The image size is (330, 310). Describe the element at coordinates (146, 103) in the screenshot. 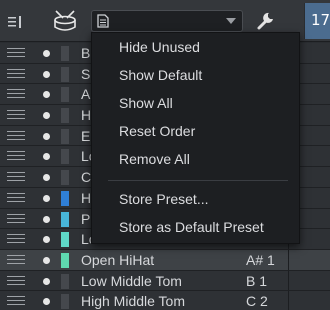

I see `menu-item: Show All` at that location.